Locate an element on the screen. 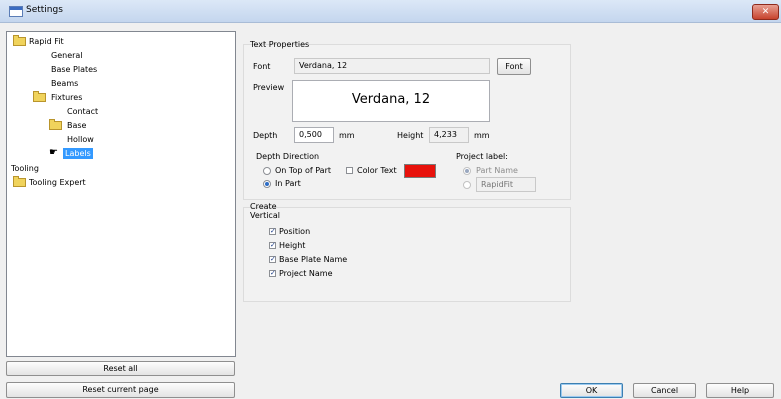 Image resolution: width=781 pixels, height=399 pixels. settings-app-icon is located at coordinates (16, 11).